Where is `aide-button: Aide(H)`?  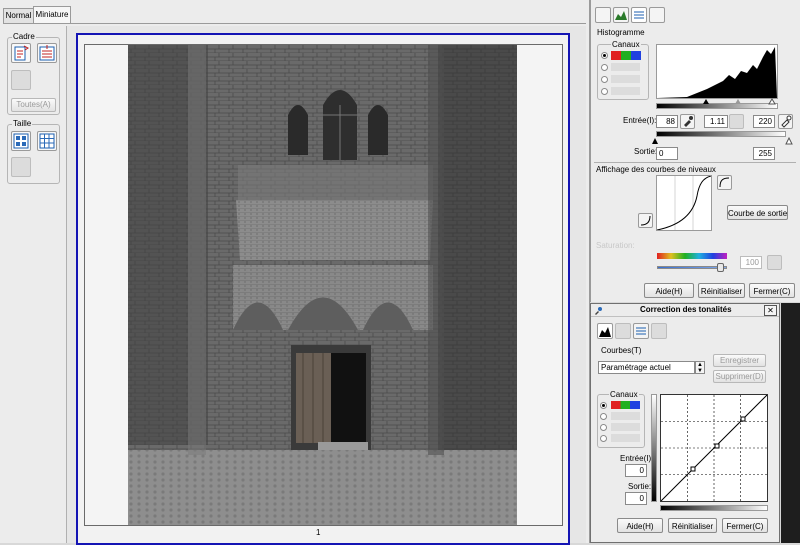
aide-button: Aide(H) is located at coordinates (669, 290).